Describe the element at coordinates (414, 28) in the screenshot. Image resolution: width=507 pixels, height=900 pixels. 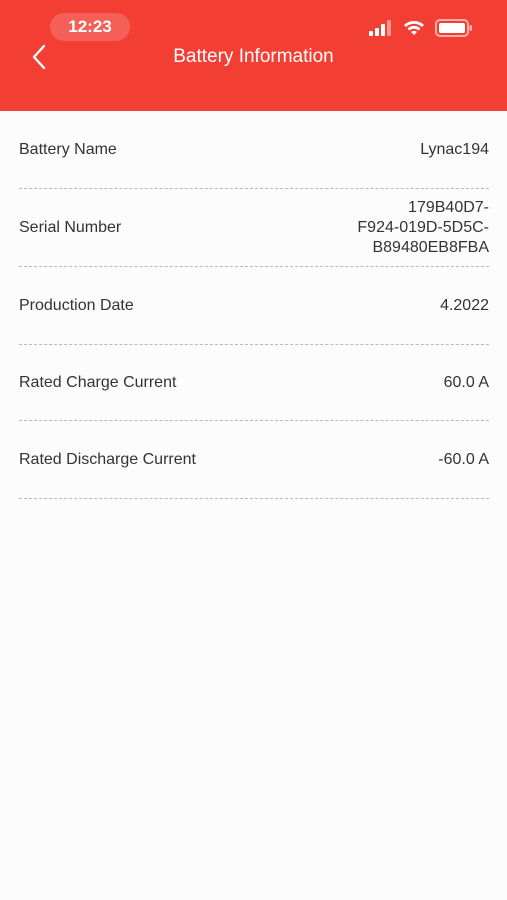
I see `wifi-icon` at that location.